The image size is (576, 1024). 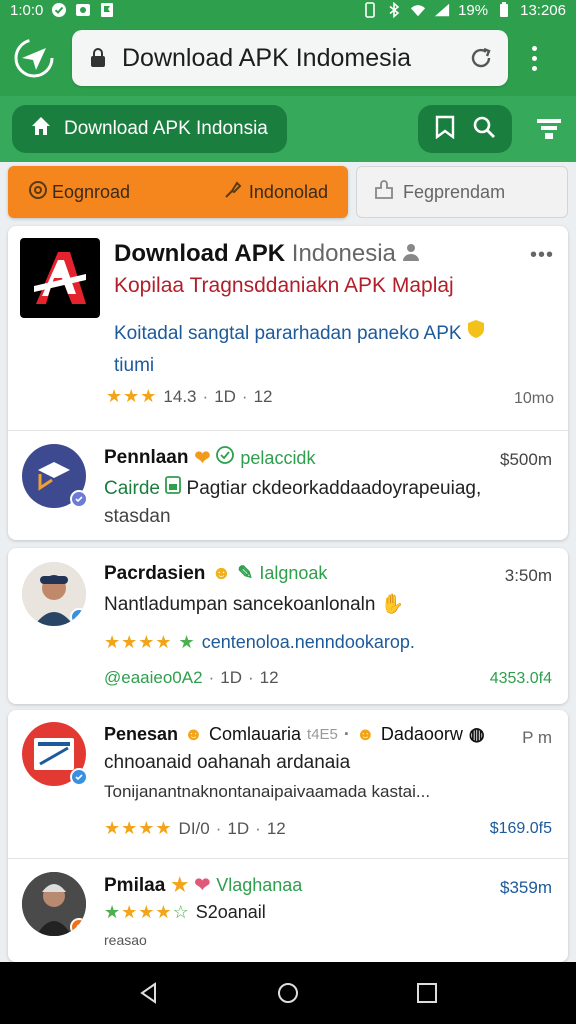 What do you see at coordinates (549, 129) in the screenshot?
I see `filter-icon` at bounding box center [549, 129].